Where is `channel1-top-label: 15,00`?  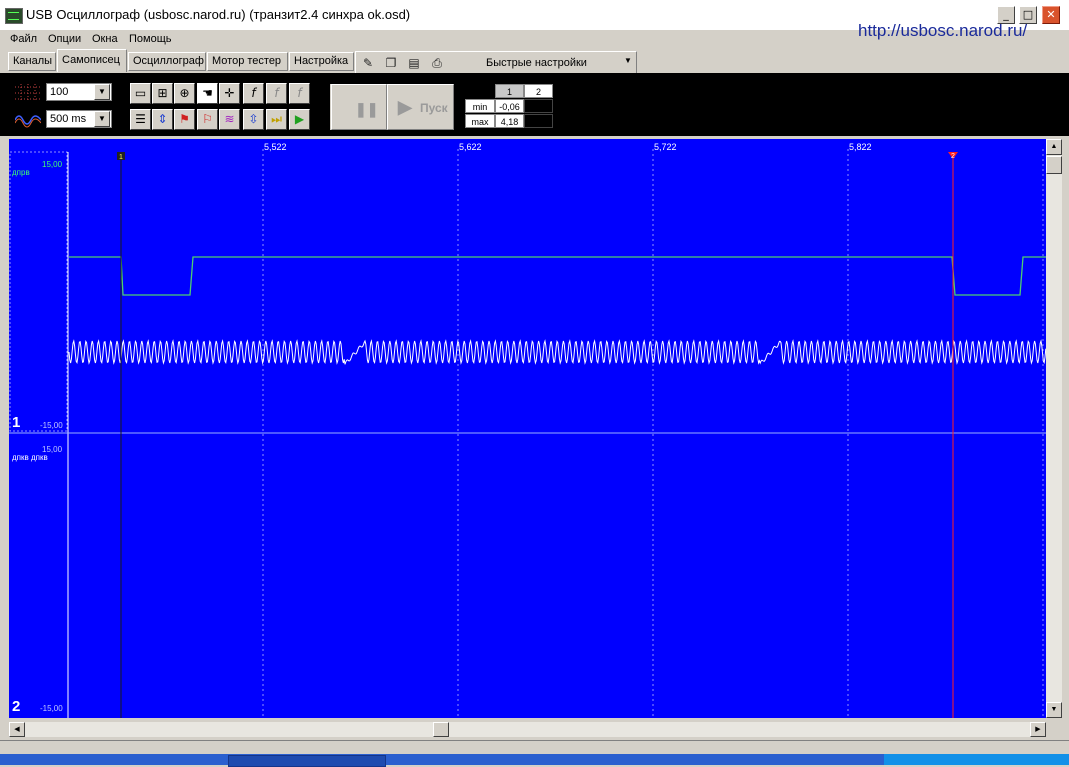 channel1-top-label: 15,00 is located at coordinates (52, 164).